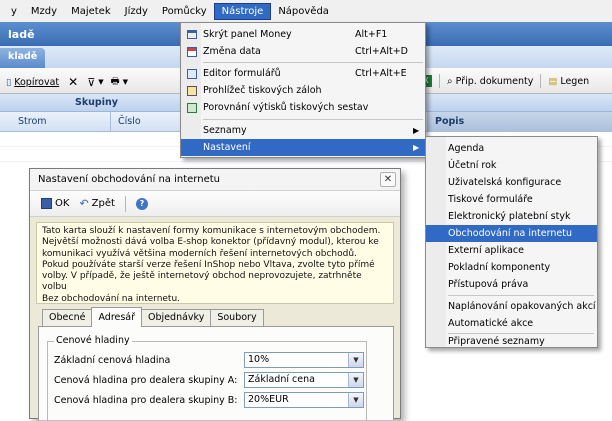 The width and height of the screenshot is (612, 421). I want to click on submenu-item-access-rights: Přístupová práva, so click(511, 284).